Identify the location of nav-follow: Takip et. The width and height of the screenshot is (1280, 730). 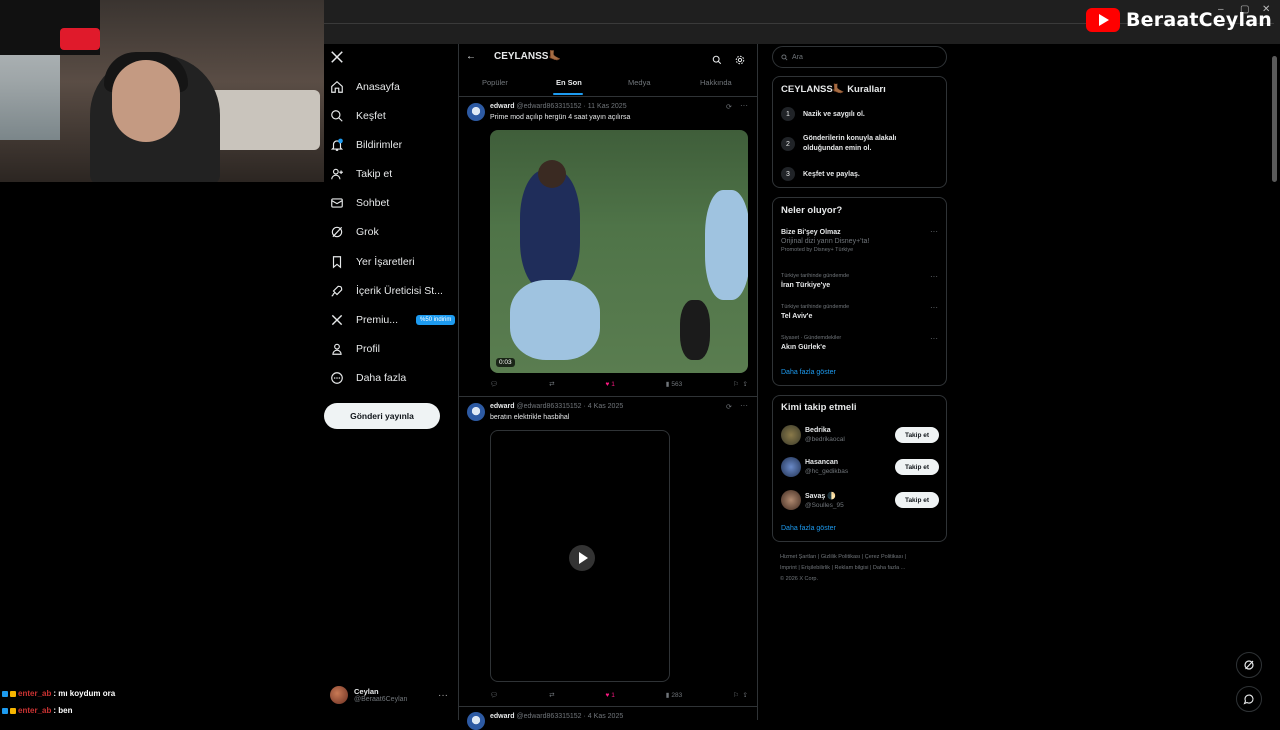
(361, 174).